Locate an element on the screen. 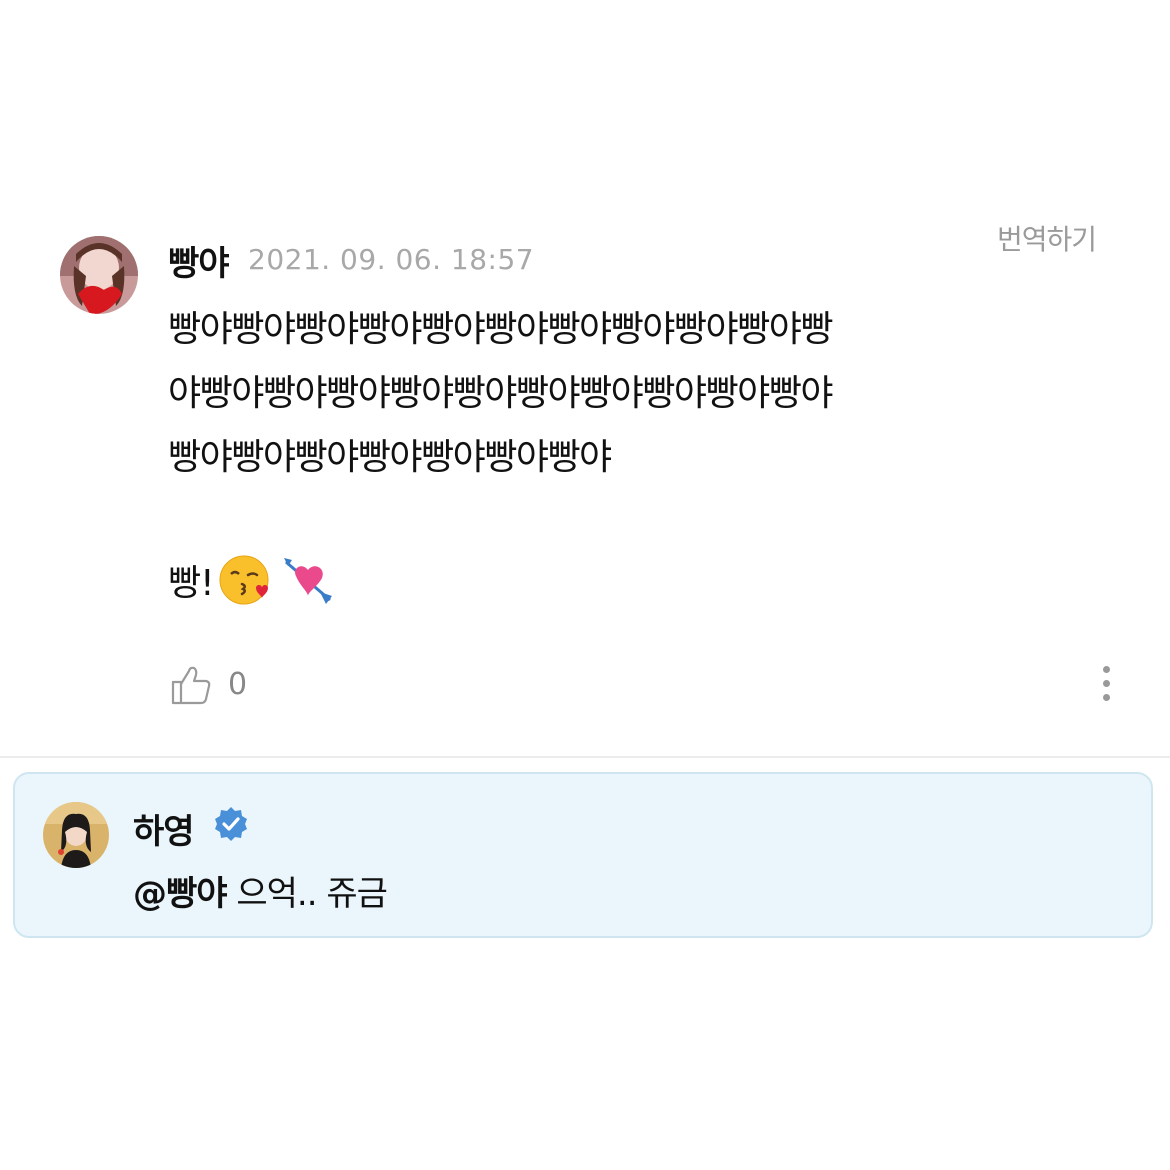  avatar-image is located at coordinates (99, 275).